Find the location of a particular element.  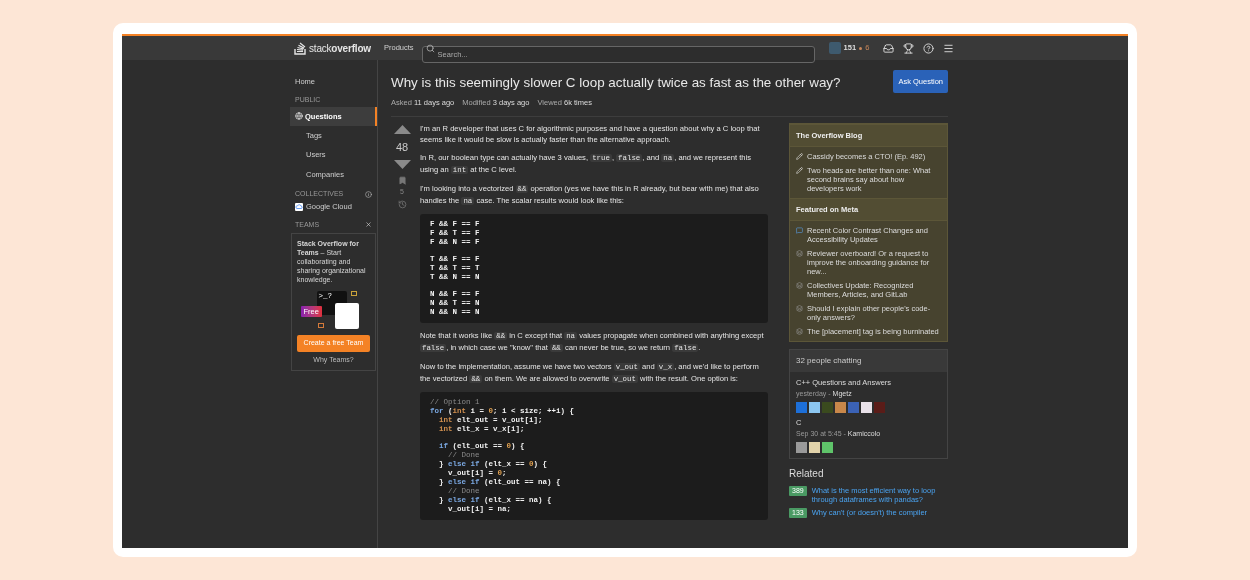

vote-score: 48 is located at coordinates (402, 147).